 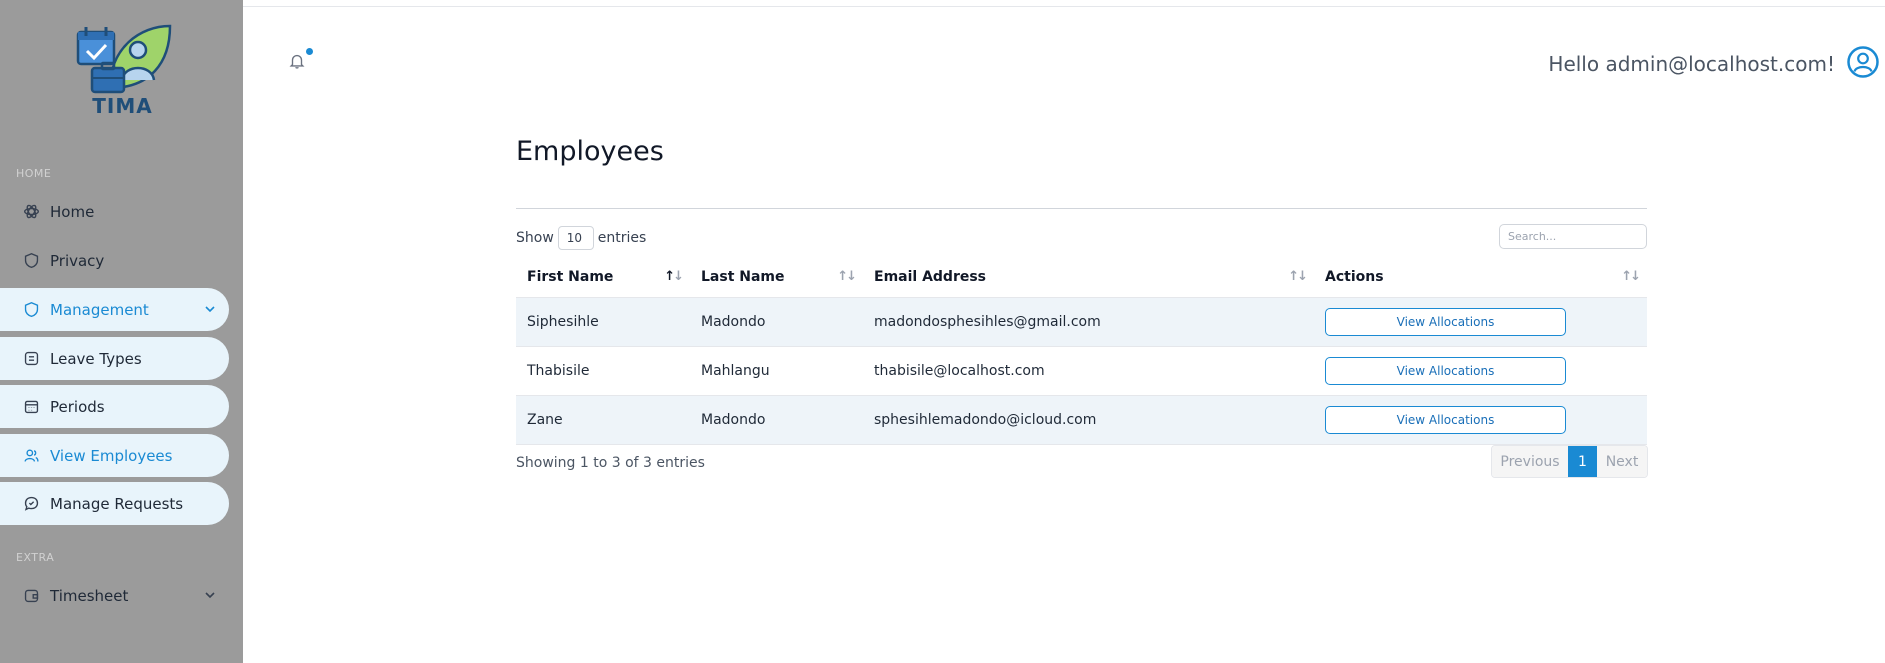 What do you see at coordinates (35, 557) in the screenshot?
I see `section-label-extra: EXTRA` at bounding box center [35, 557].